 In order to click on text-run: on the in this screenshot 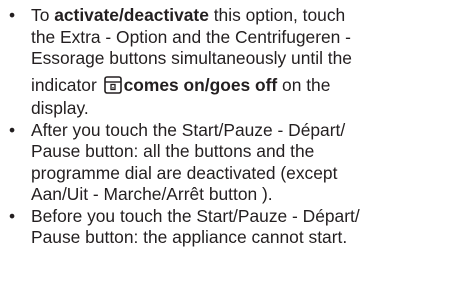, I will do `click(304, 84)`.